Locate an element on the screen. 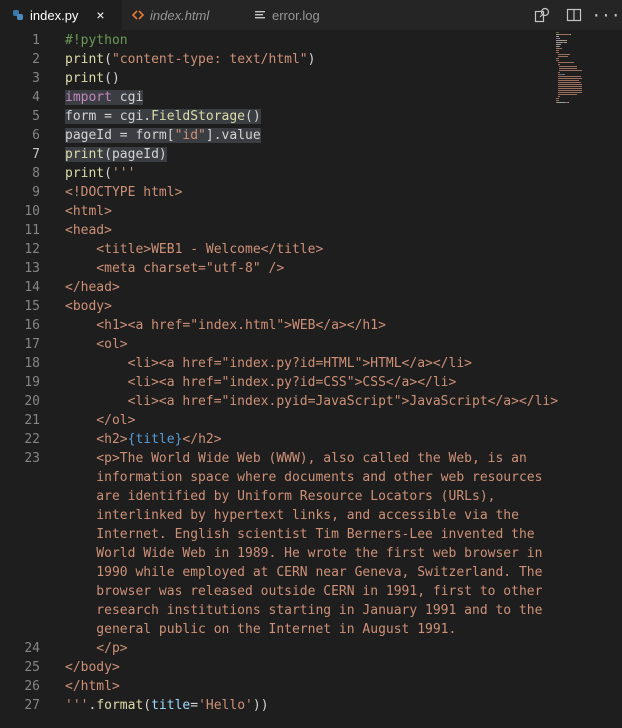  tab-index-py: index.py × is located at coordinates (61, 15).